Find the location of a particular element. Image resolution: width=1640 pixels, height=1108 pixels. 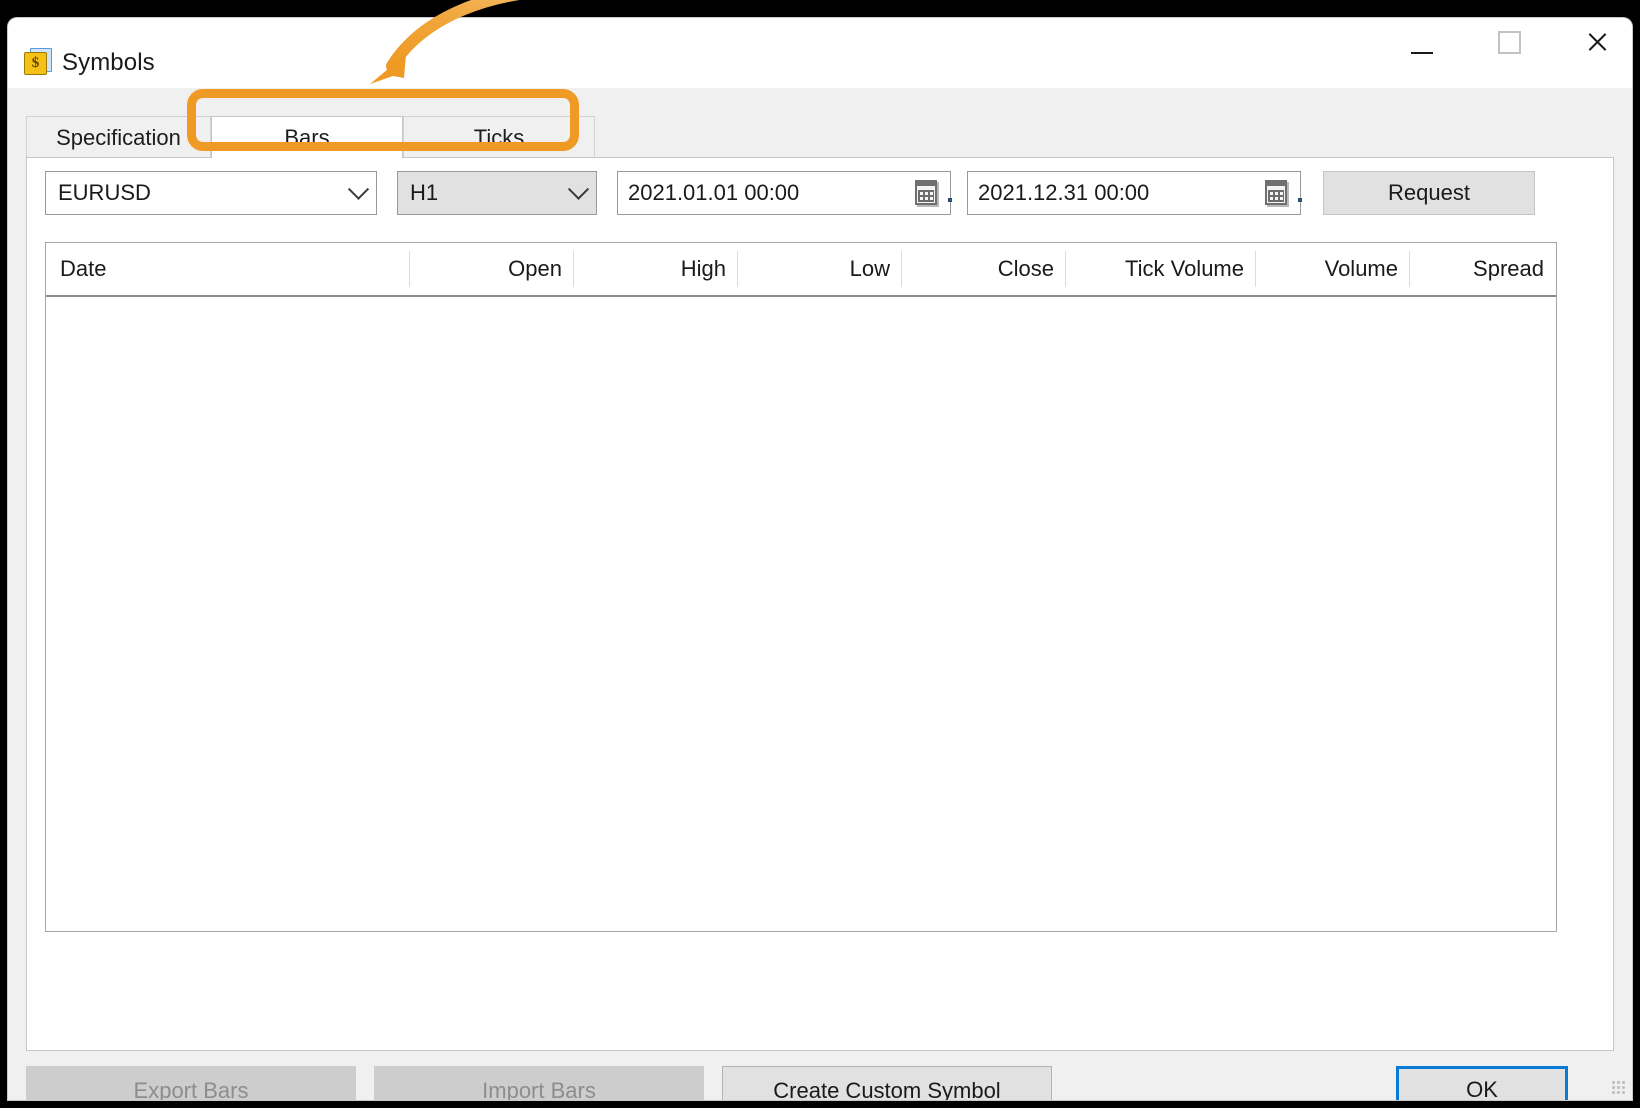

import-bars-label: Import Bars is located at coordinates (539, 1089).